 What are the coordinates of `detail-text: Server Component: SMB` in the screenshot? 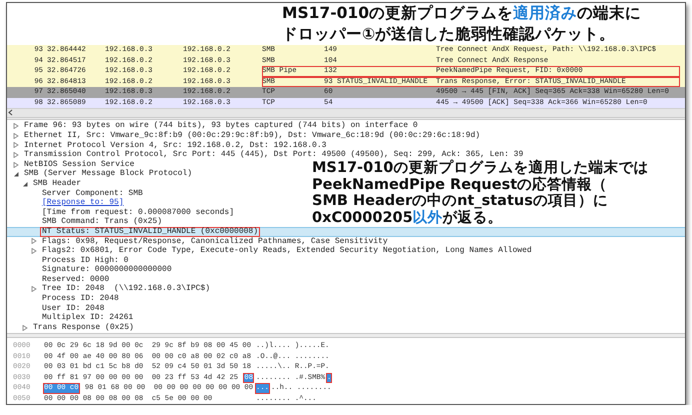 It's located at (92, 193).